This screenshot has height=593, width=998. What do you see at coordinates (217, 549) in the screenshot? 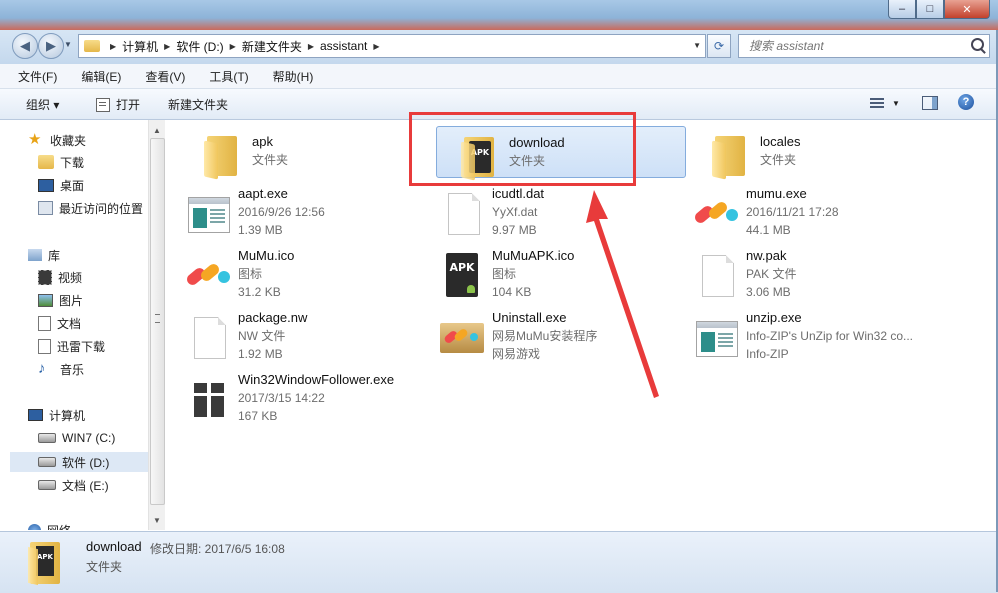
I see `details-modified-date: 修改日期: 2017/6/5 16:08` at bounding box center [217, 549].